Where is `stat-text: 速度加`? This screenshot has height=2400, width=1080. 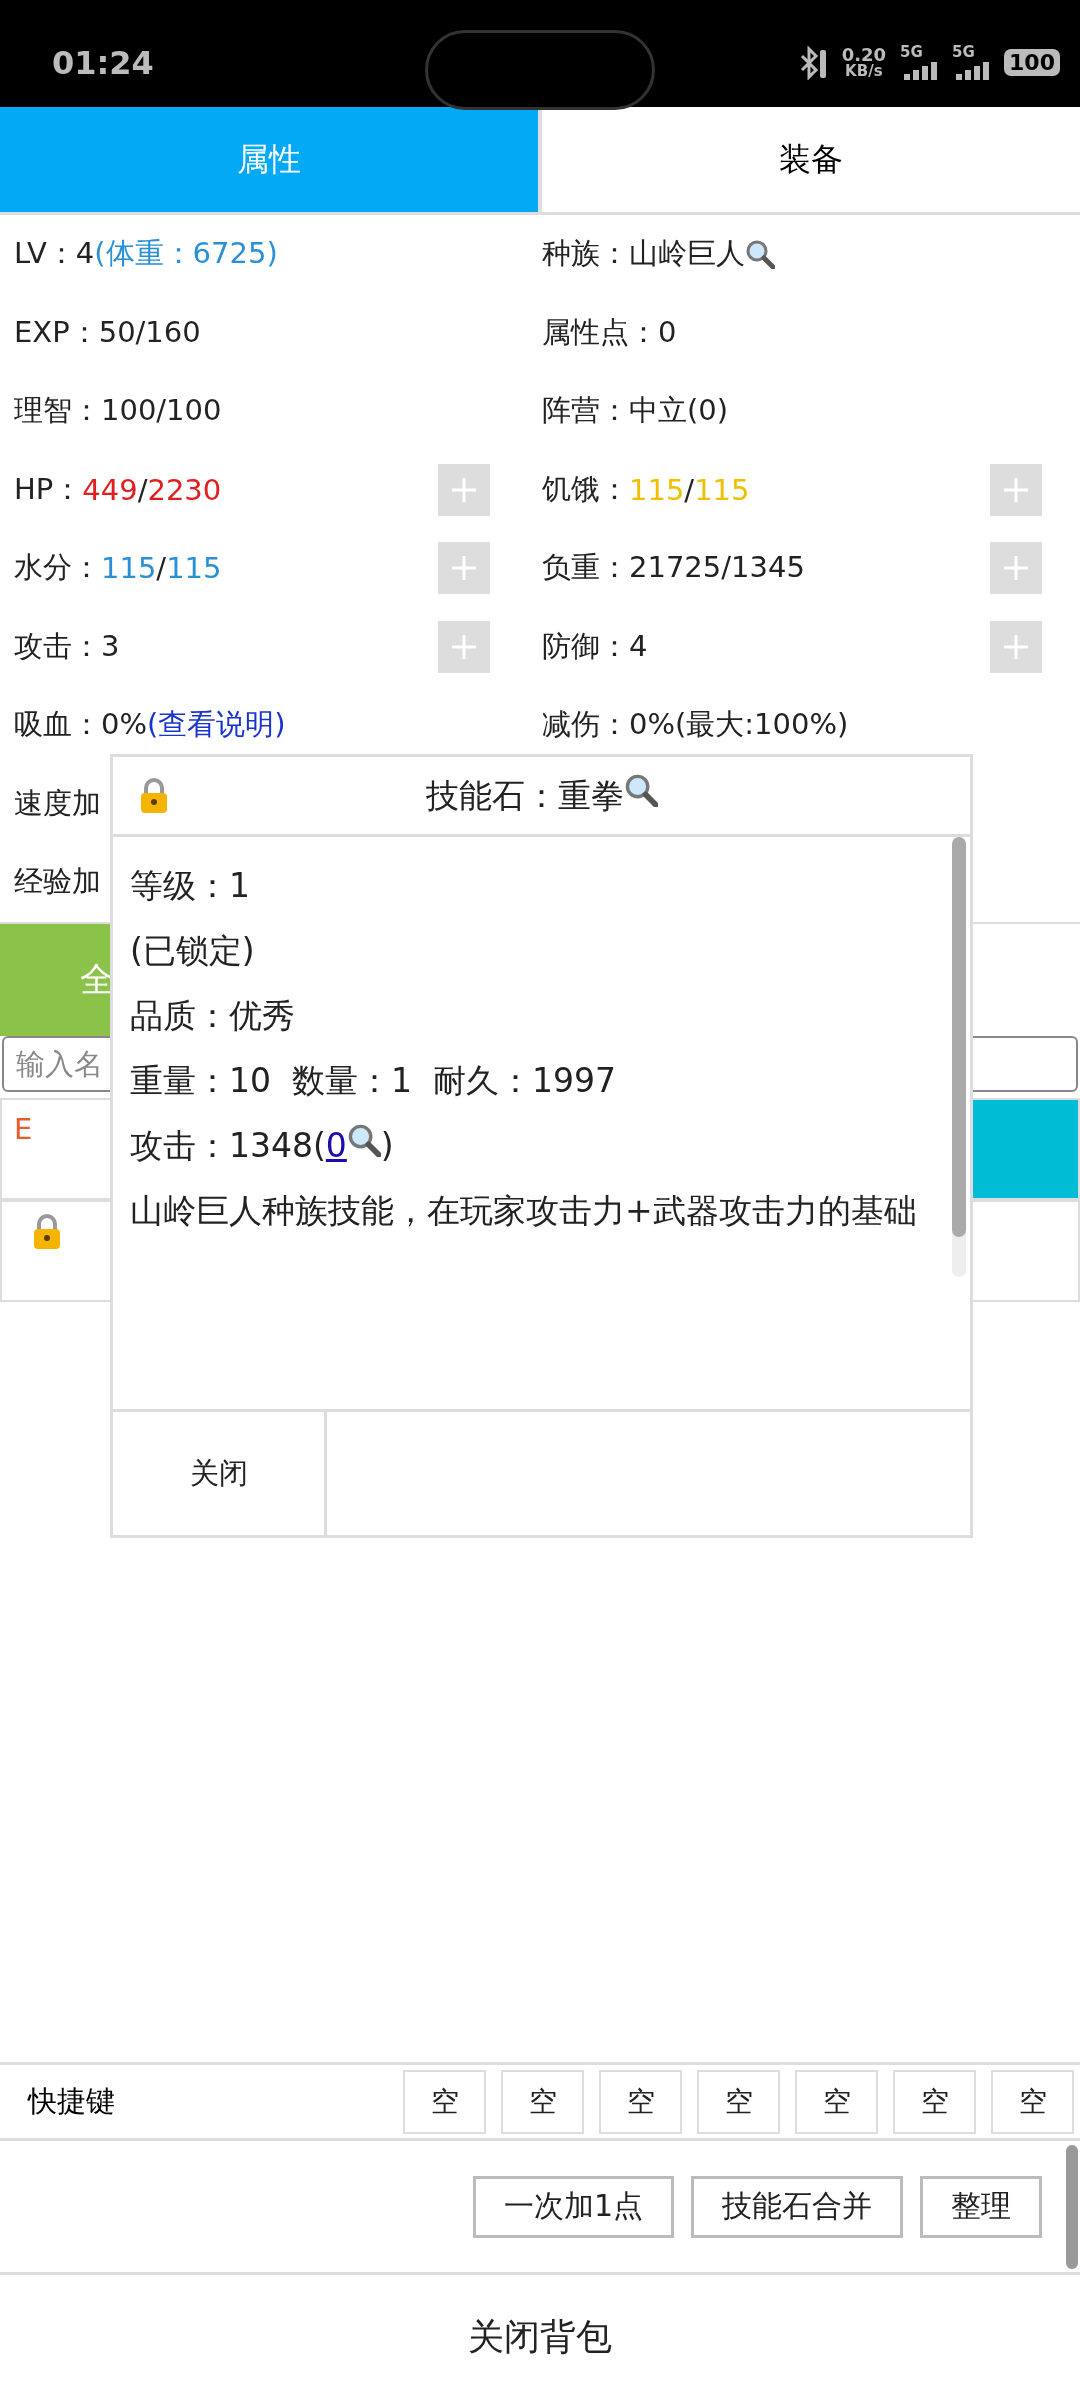 stat-text: 速度加 is located at coordinates (57, 803).